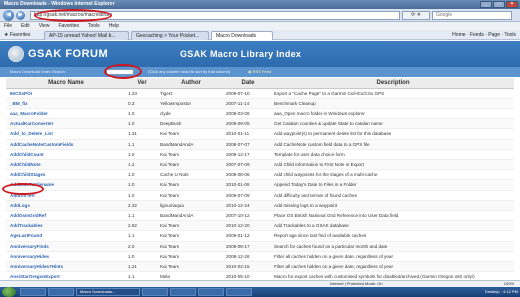 The height and width of the screenshot is (297, 520). Describe the element at coordinates (9, 292) in the screenshot. I see `start-button` at that location.